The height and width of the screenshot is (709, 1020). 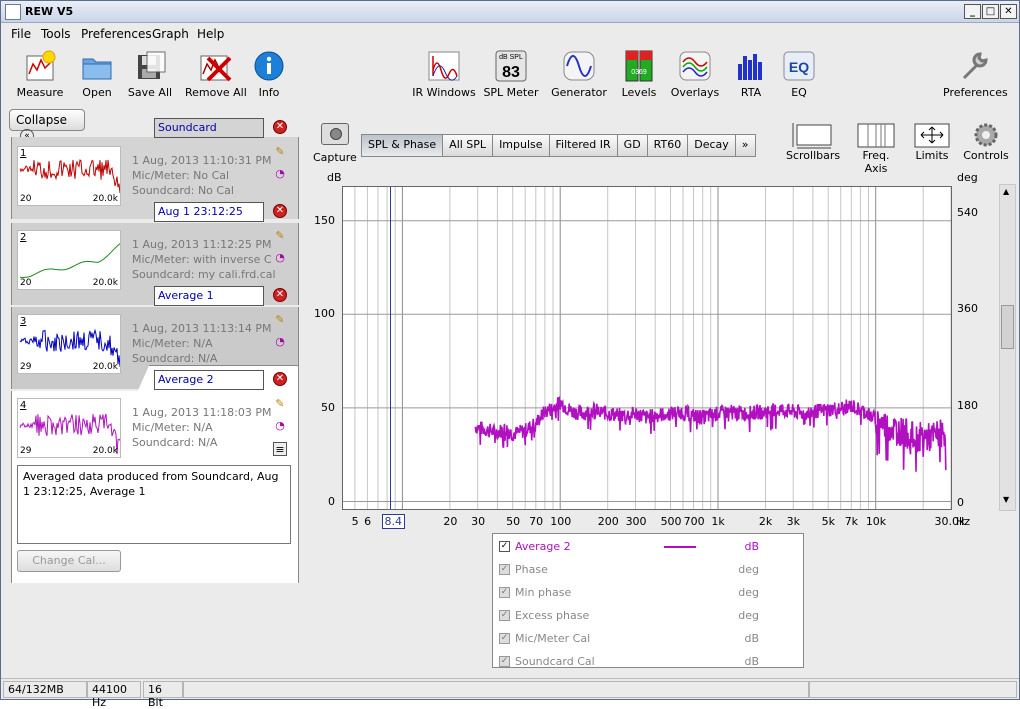 I want to click on close-button: ✕, so click(x=1008, y=11).